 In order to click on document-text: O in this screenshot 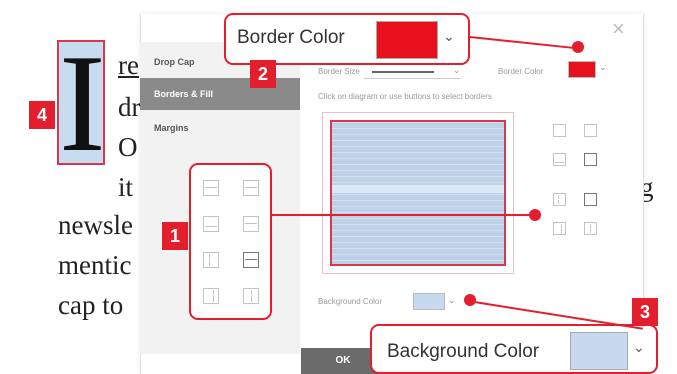, I will do `click(128, 147)`.